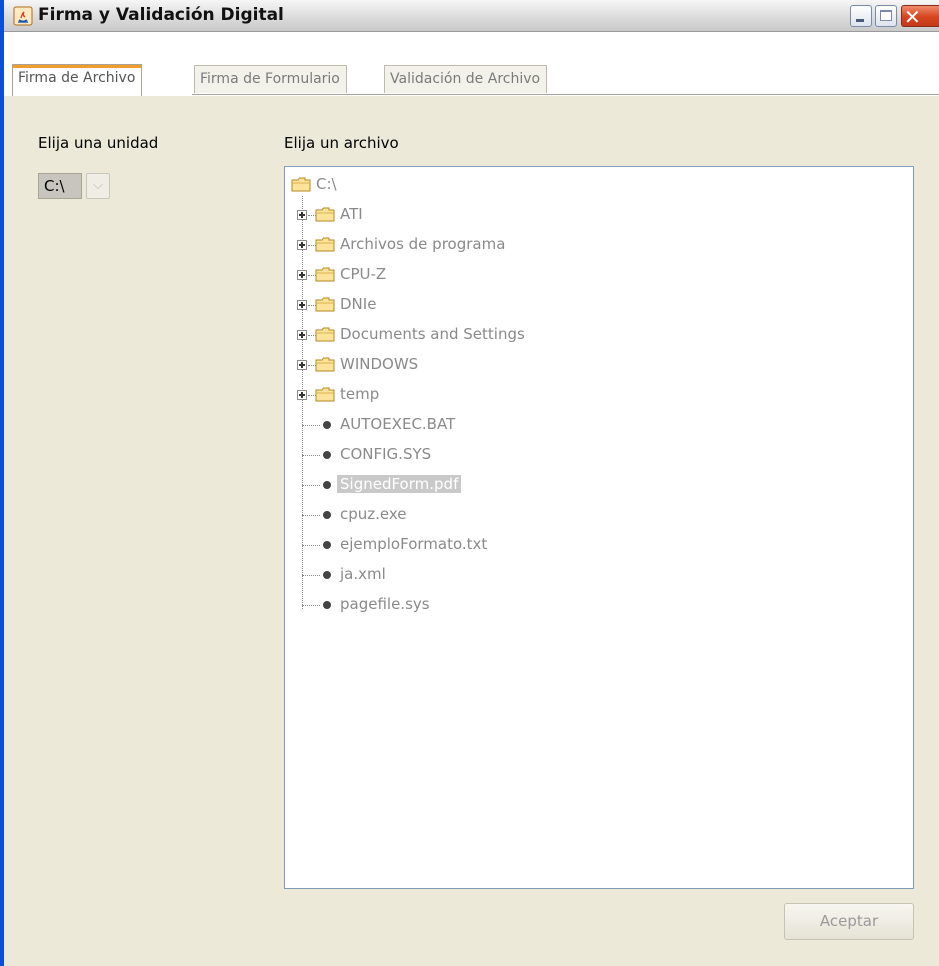 The image size is (939, 966). Describe the element at coordinates (432, 334) in the screenshot. I see `tree-folder-label: Documents and Settings` at that location.